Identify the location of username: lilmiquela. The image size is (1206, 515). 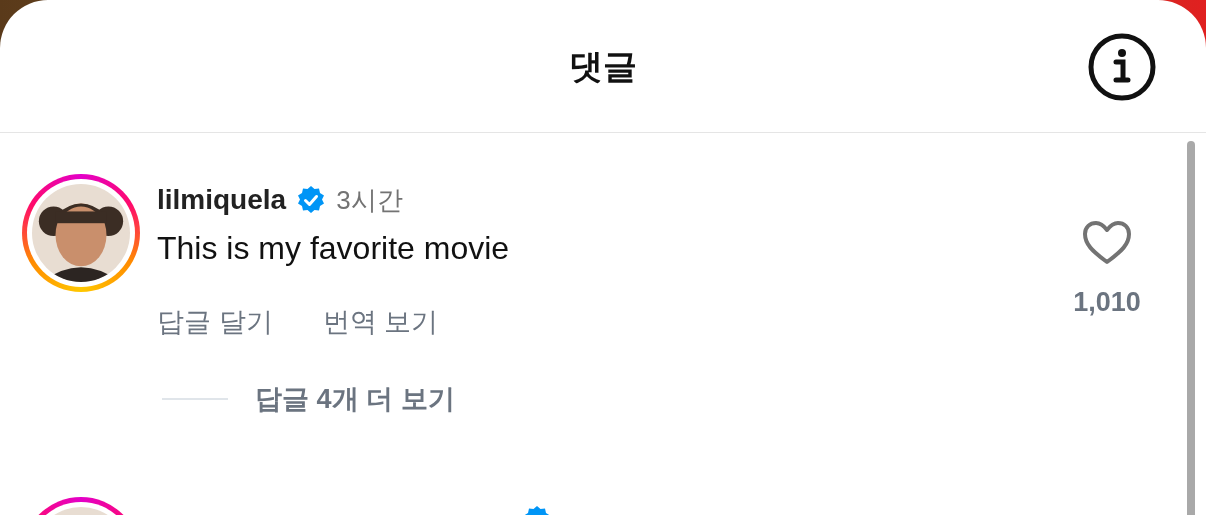
(222, 200).